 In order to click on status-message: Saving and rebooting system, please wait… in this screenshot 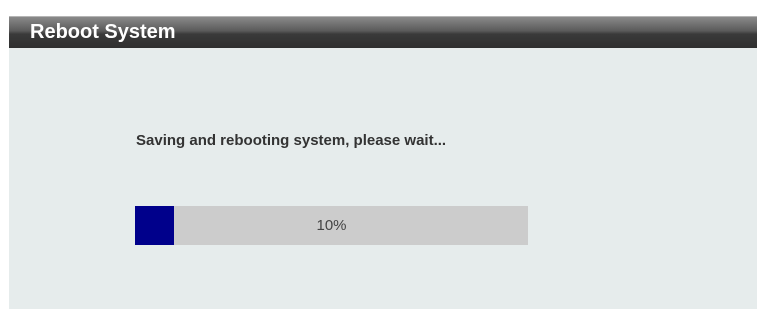, I will do `click(291, 140)`.